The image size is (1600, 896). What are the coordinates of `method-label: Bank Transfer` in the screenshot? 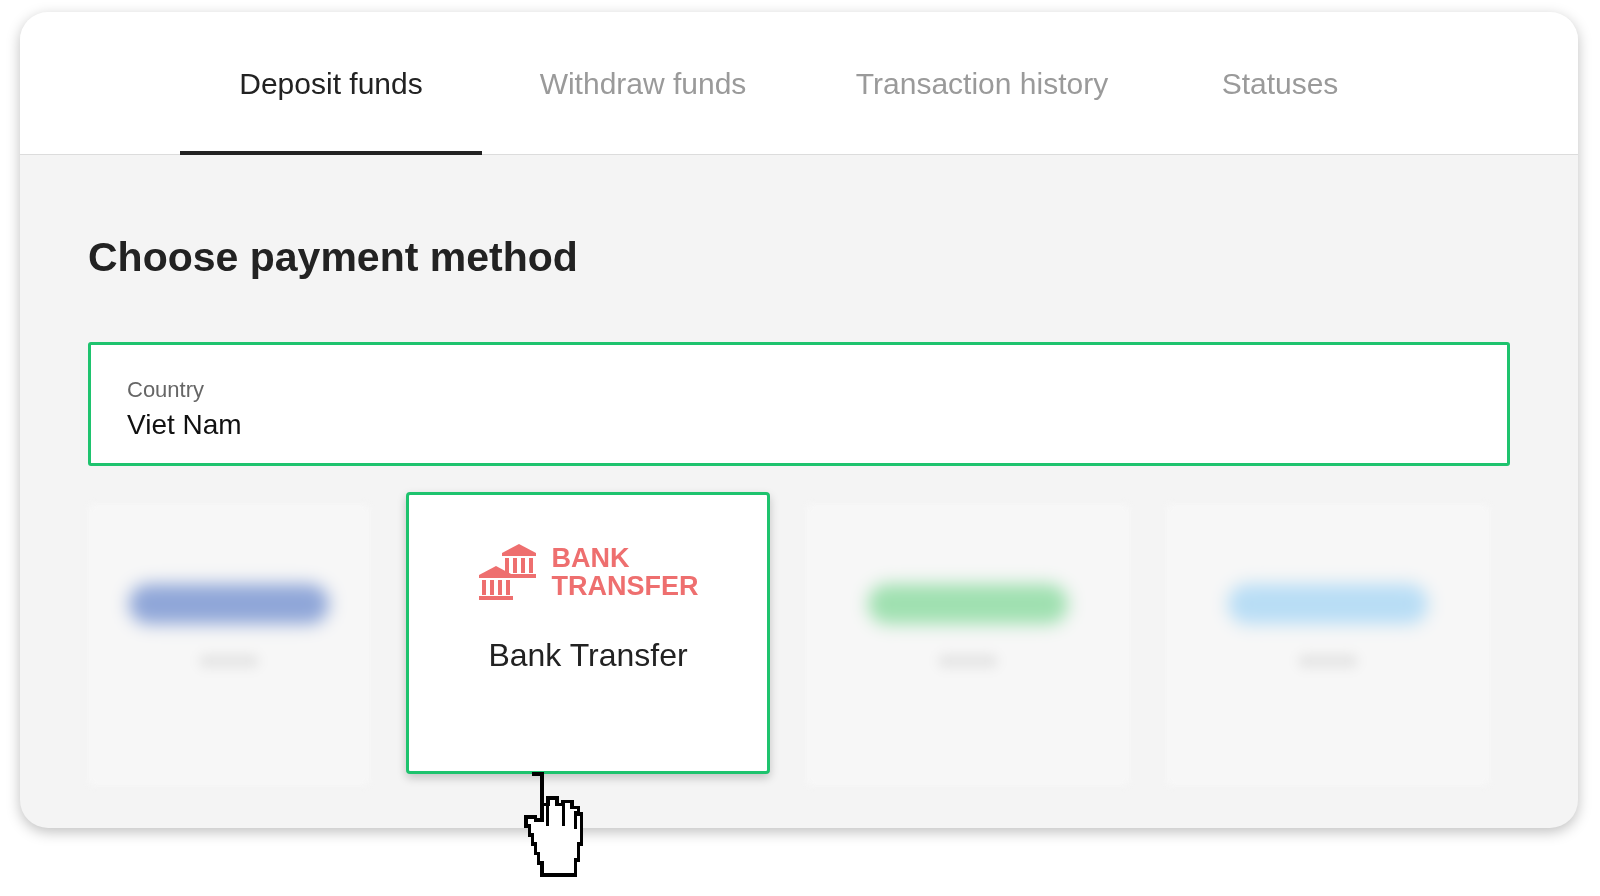 It's located at (588, 655).